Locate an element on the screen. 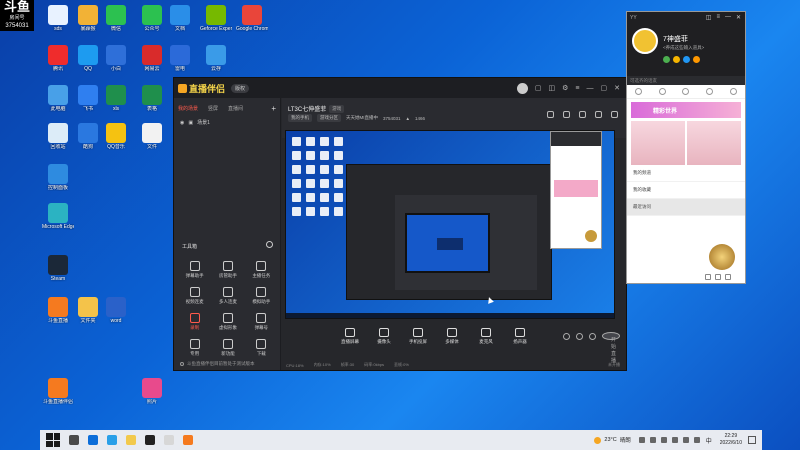 The width and height of the screenshot is (800, 450). desktop-icon: 文件 is located at coordinates (152, 136).